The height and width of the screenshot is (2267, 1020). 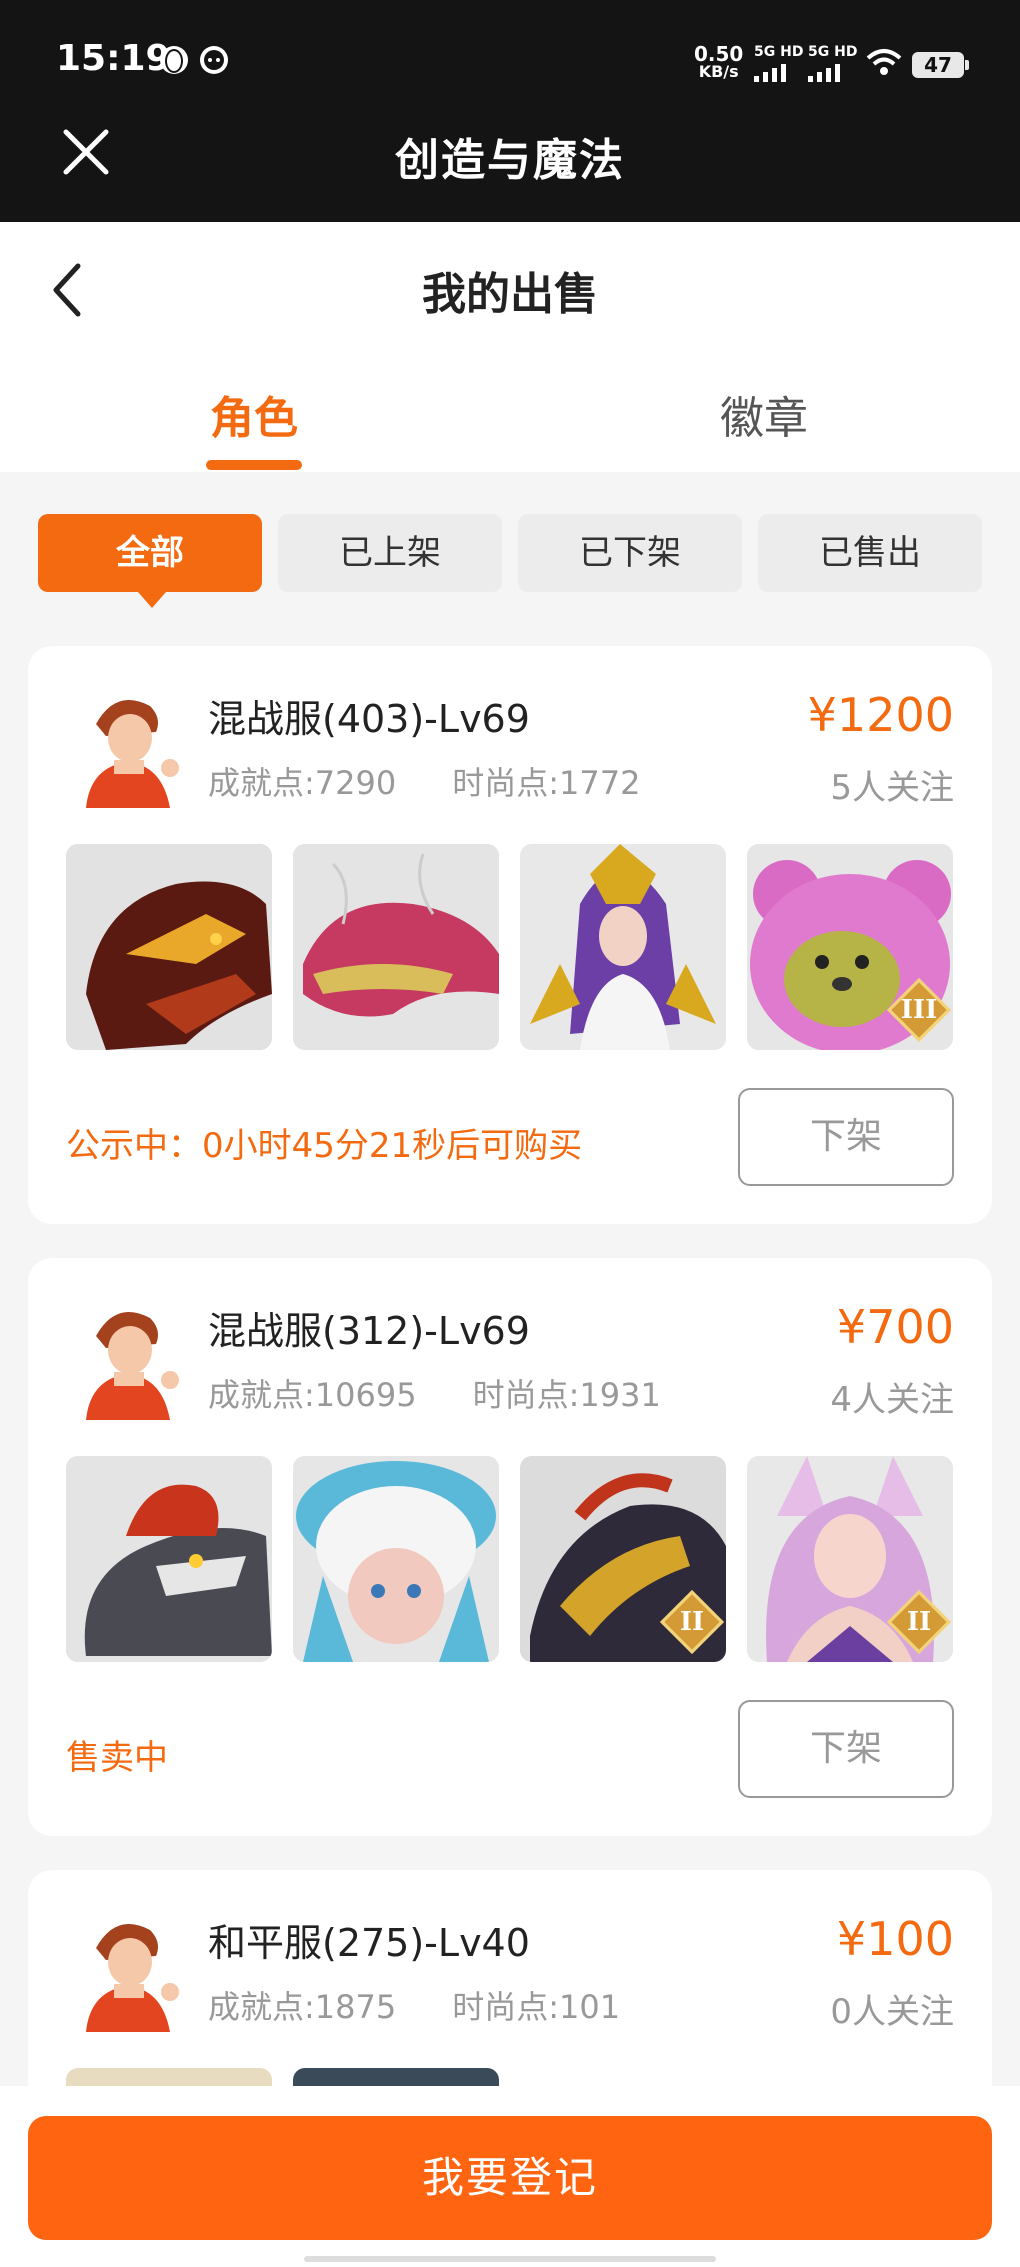 What do you see at coordinates (174, 60) in the screenshot?
I see `qq-penguin-icon` at bounding box center [174, 60].